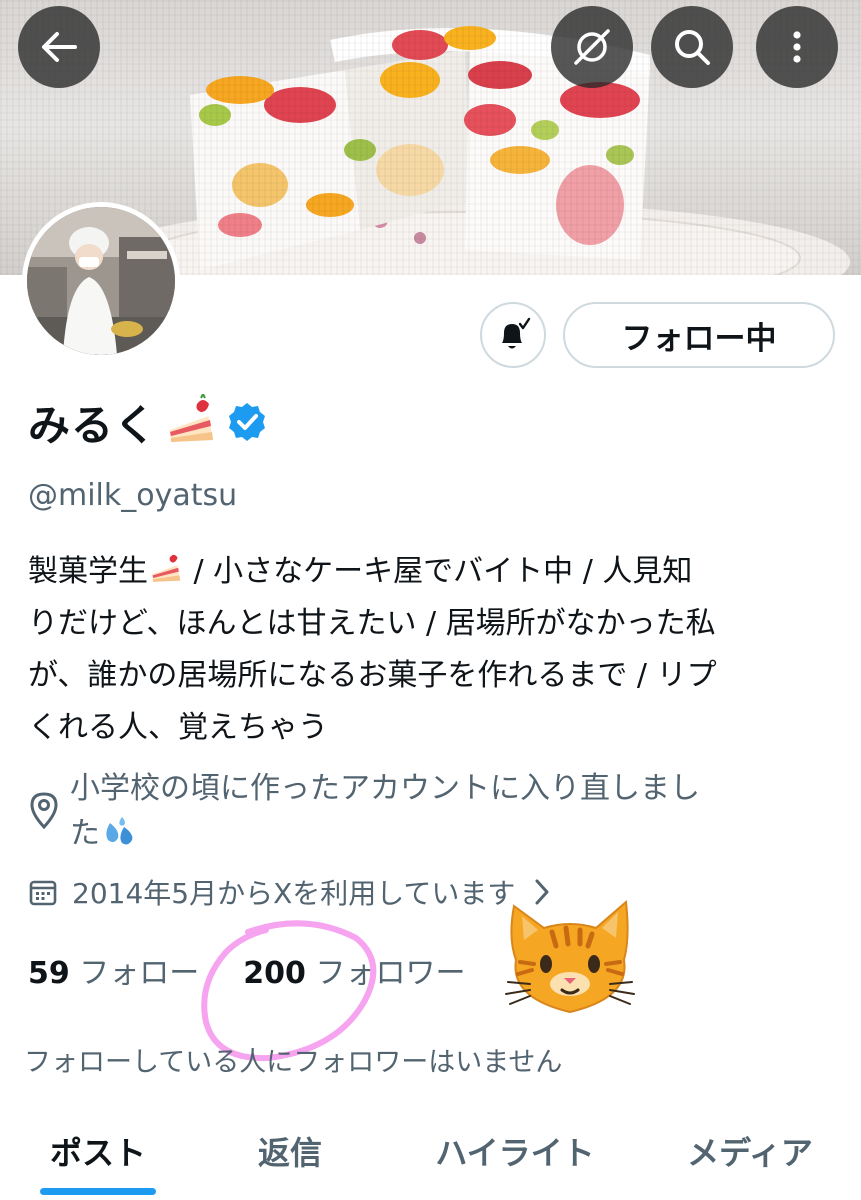 The height and width of the screenshot is (1200, 861). What do you see at coordinates (438, 571) in the screenshot?
I see `bio-text: / 小さなケーキ屋でバイト中 / 人見知` at bounding box center [438, 571].